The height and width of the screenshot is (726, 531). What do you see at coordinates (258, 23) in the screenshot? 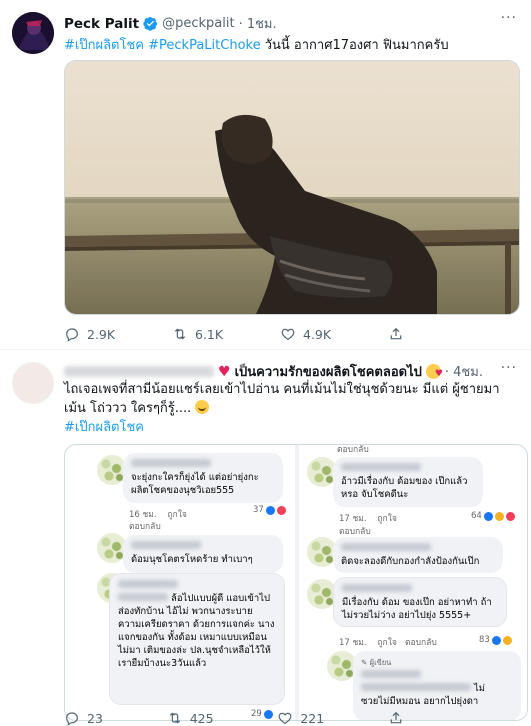
I see `tweet-time: · 1ชม.` at bounding box center [258, 23].